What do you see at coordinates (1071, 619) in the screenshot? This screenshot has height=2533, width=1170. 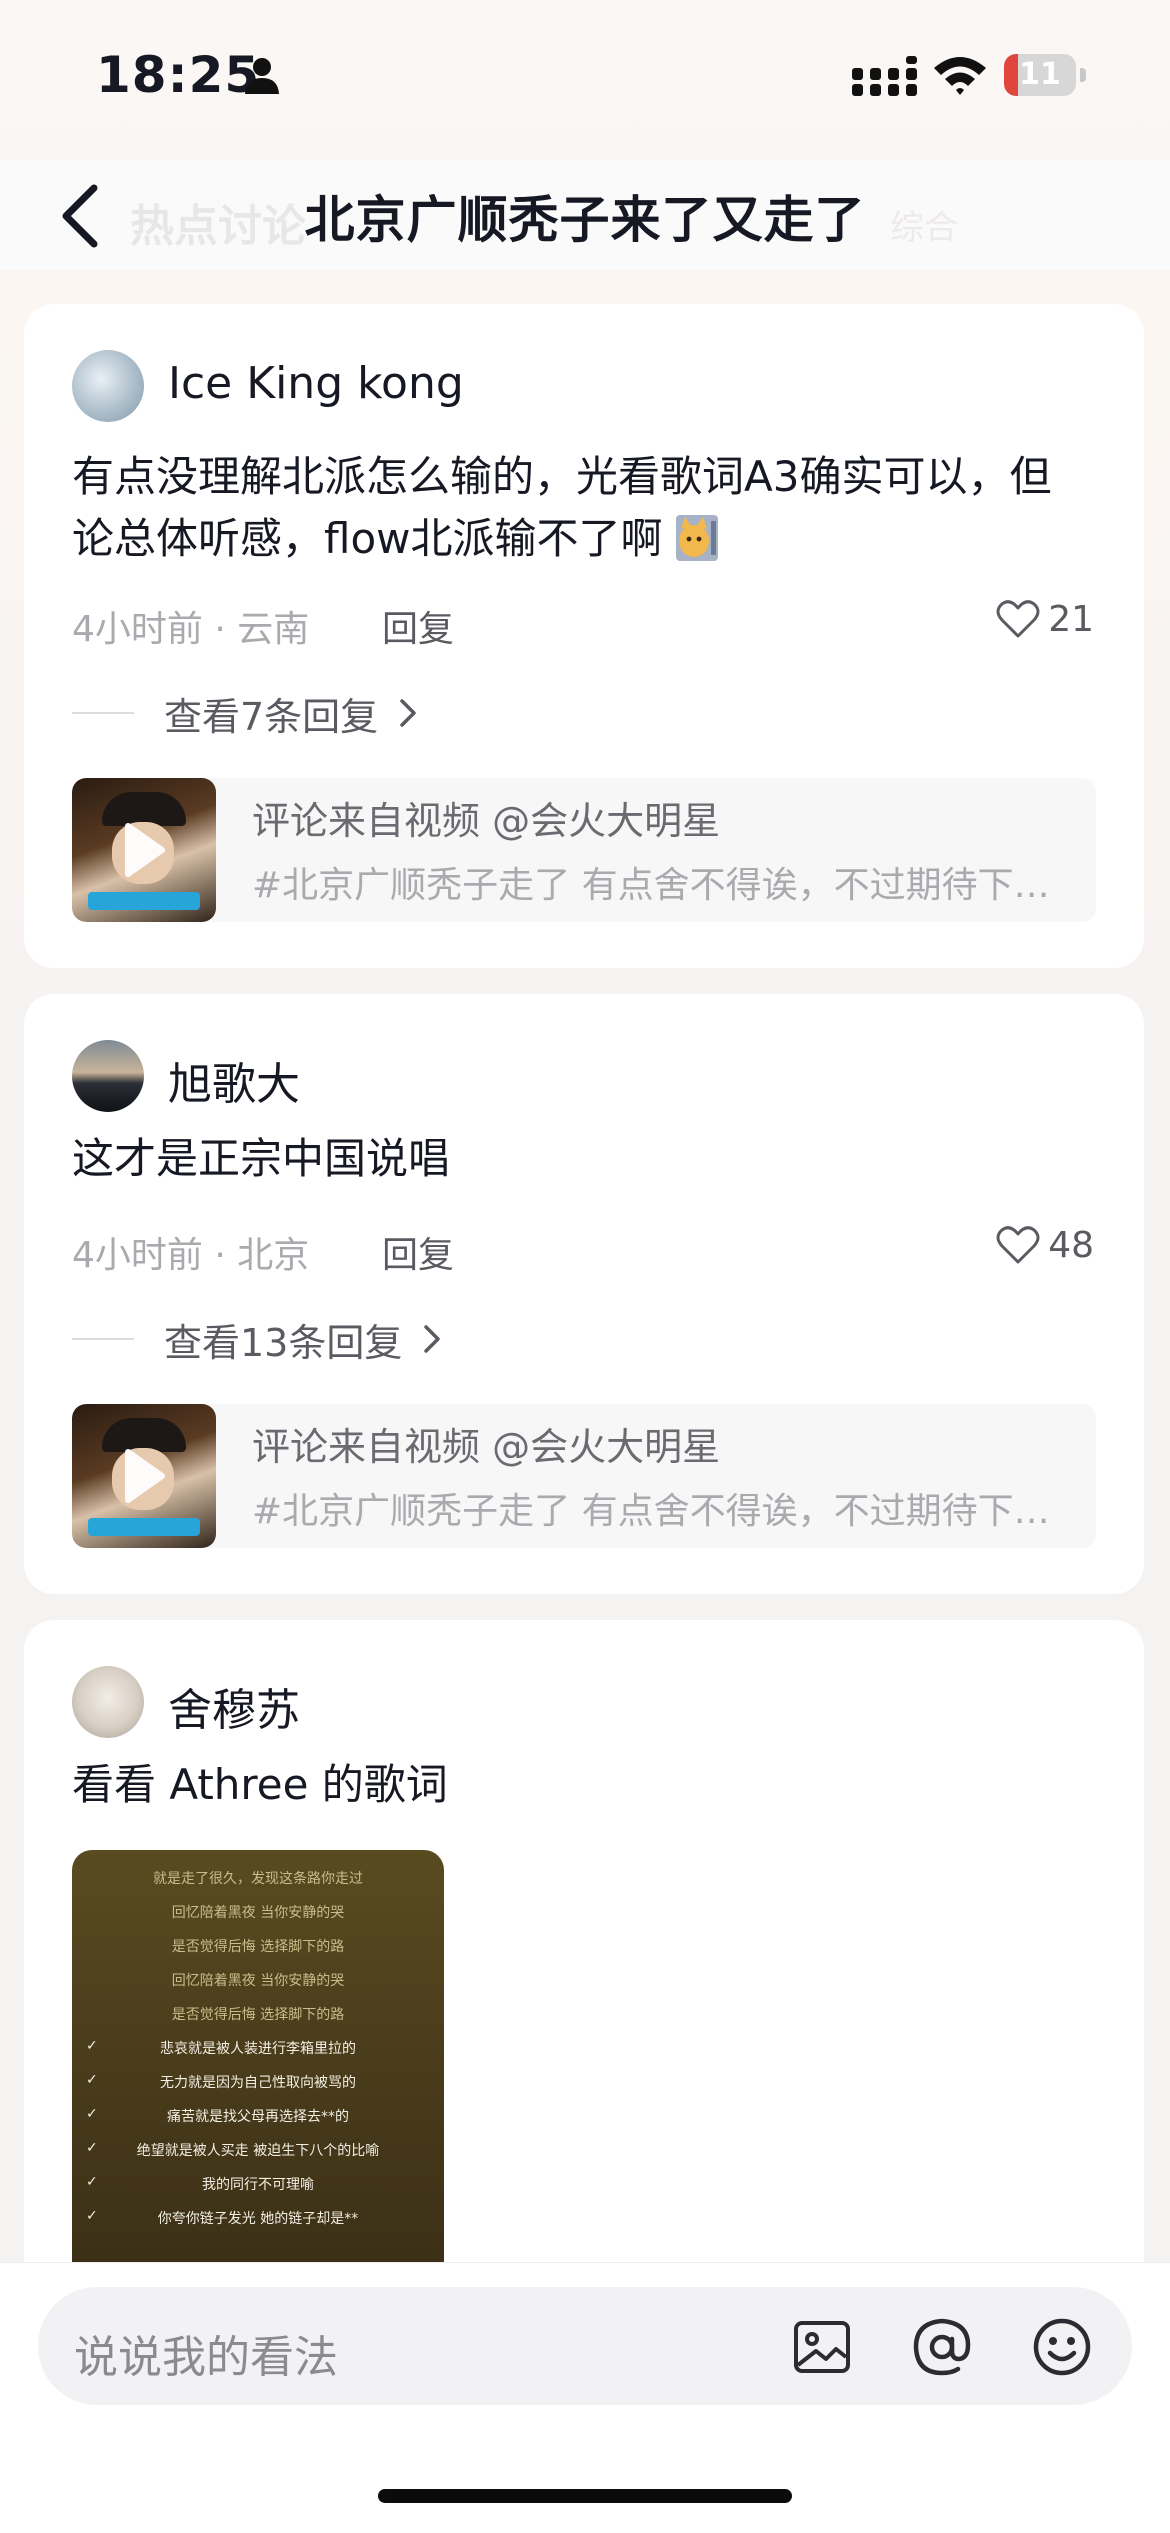 I see `like-count: 21` at bounding box center [1071, 619].